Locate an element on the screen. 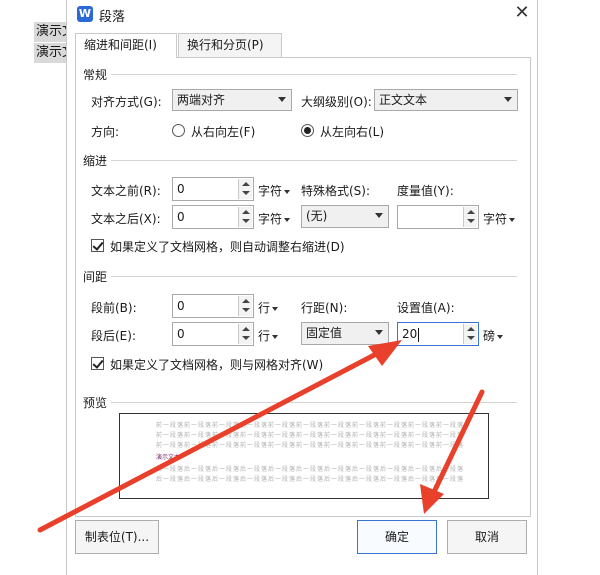 The image size is (600, 575). rtl-radio is located at coordinates (178, 130).